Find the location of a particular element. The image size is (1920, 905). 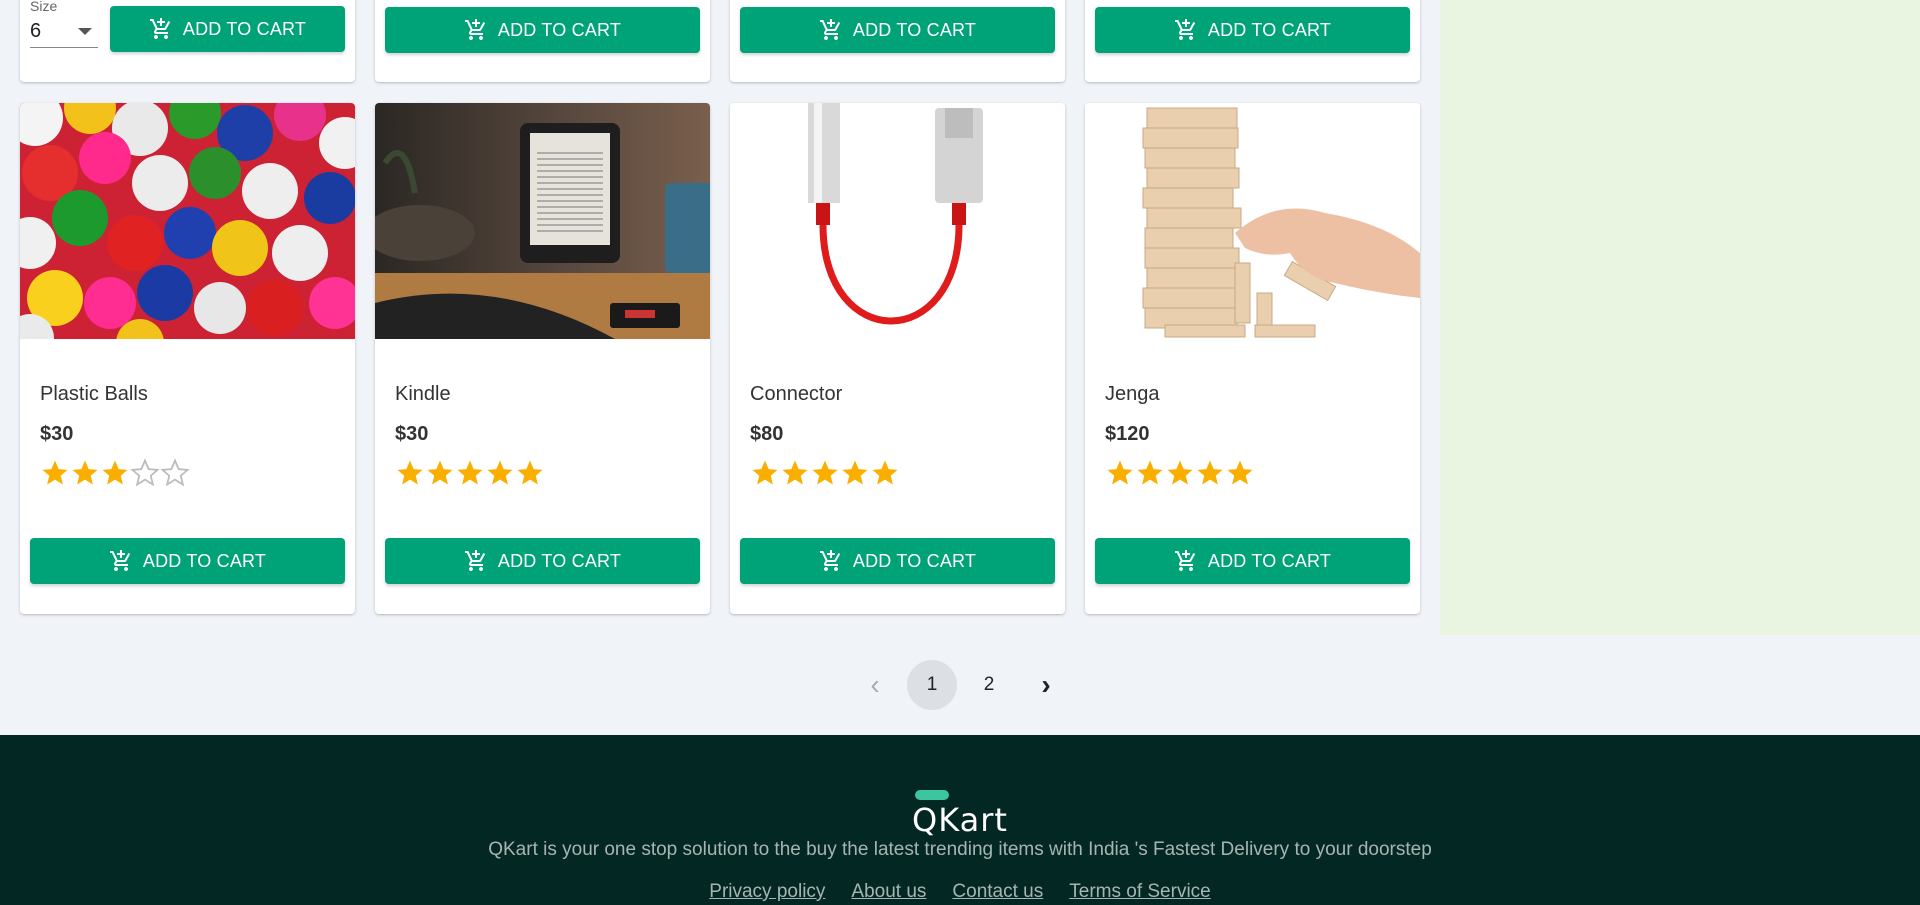

page-button-1: 1 is located at coordinates (932, 685).